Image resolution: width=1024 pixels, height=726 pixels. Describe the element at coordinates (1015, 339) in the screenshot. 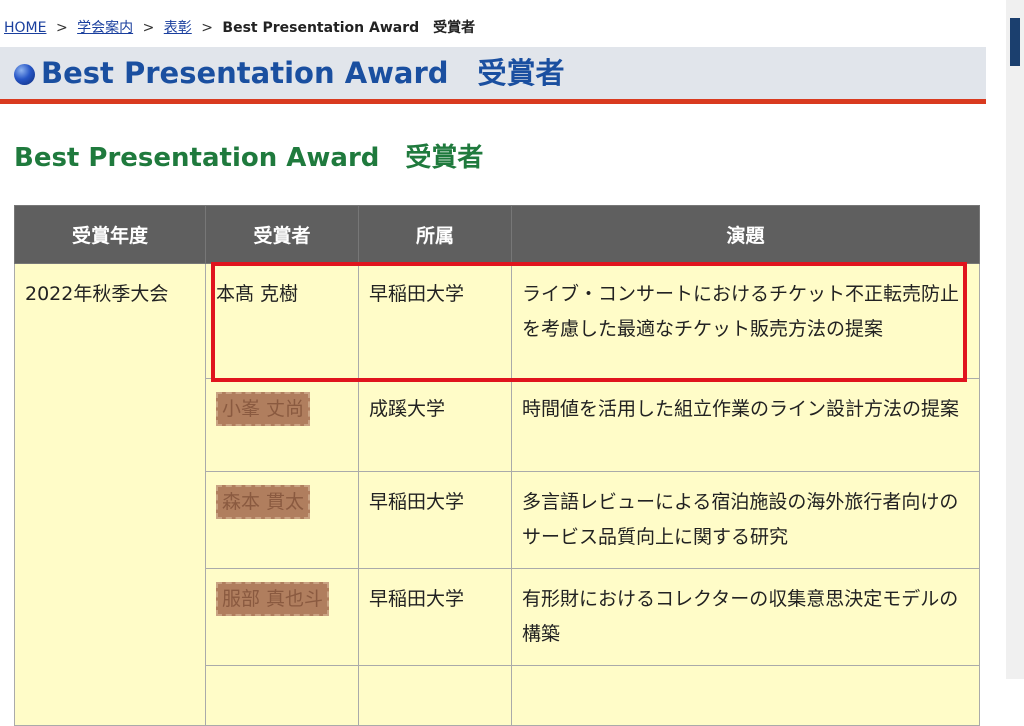

I see `vertical-scrollbar` at that location.